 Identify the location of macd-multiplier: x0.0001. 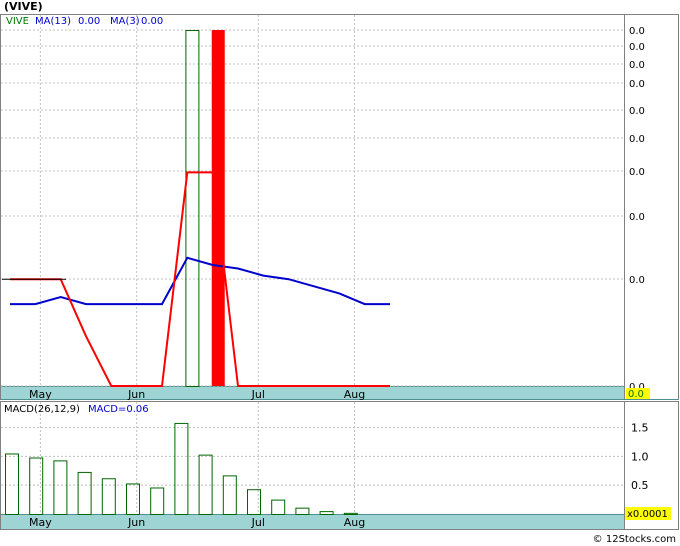
(647, 514).